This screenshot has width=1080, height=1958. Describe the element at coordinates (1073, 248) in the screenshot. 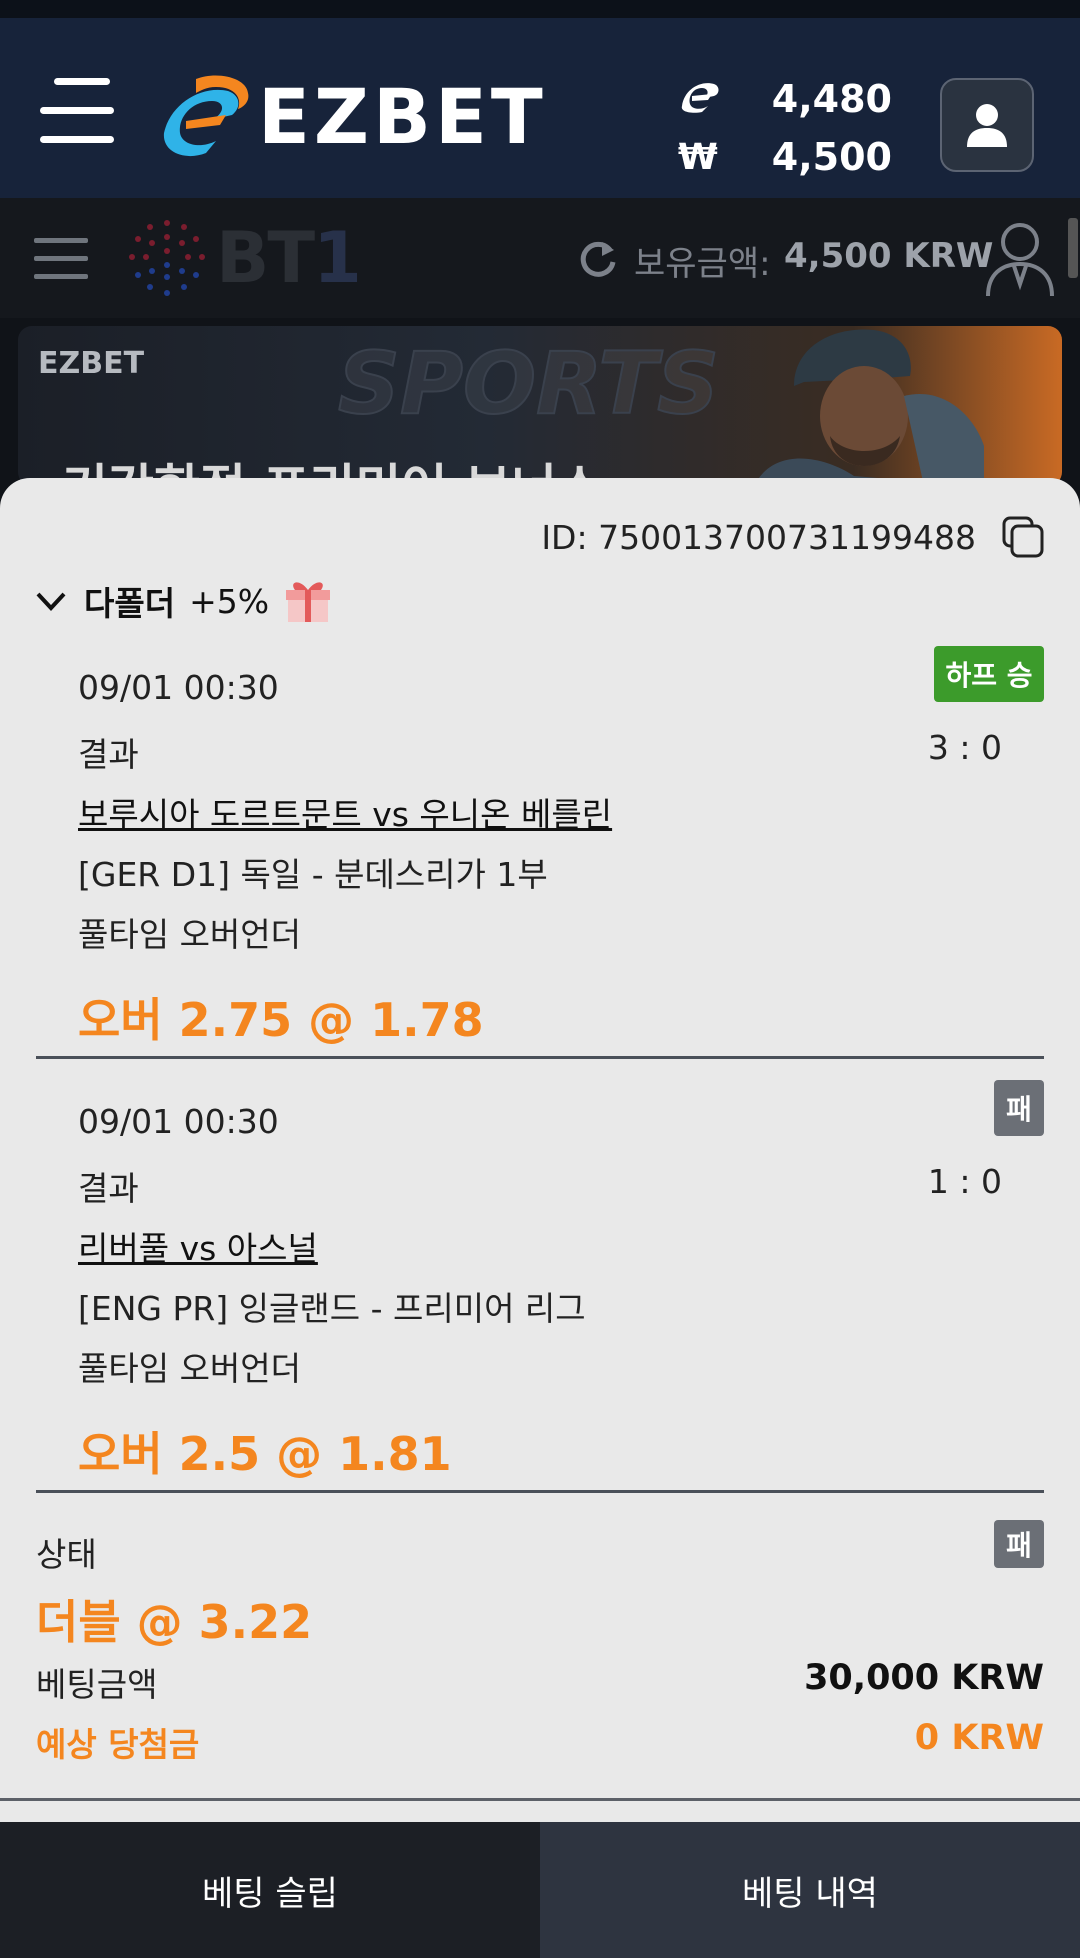

I see `scrollbar` at that location.